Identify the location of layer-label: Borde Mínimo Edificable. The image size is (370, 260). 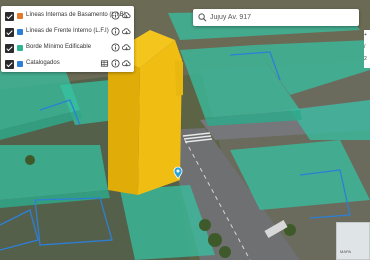
(59, 47).